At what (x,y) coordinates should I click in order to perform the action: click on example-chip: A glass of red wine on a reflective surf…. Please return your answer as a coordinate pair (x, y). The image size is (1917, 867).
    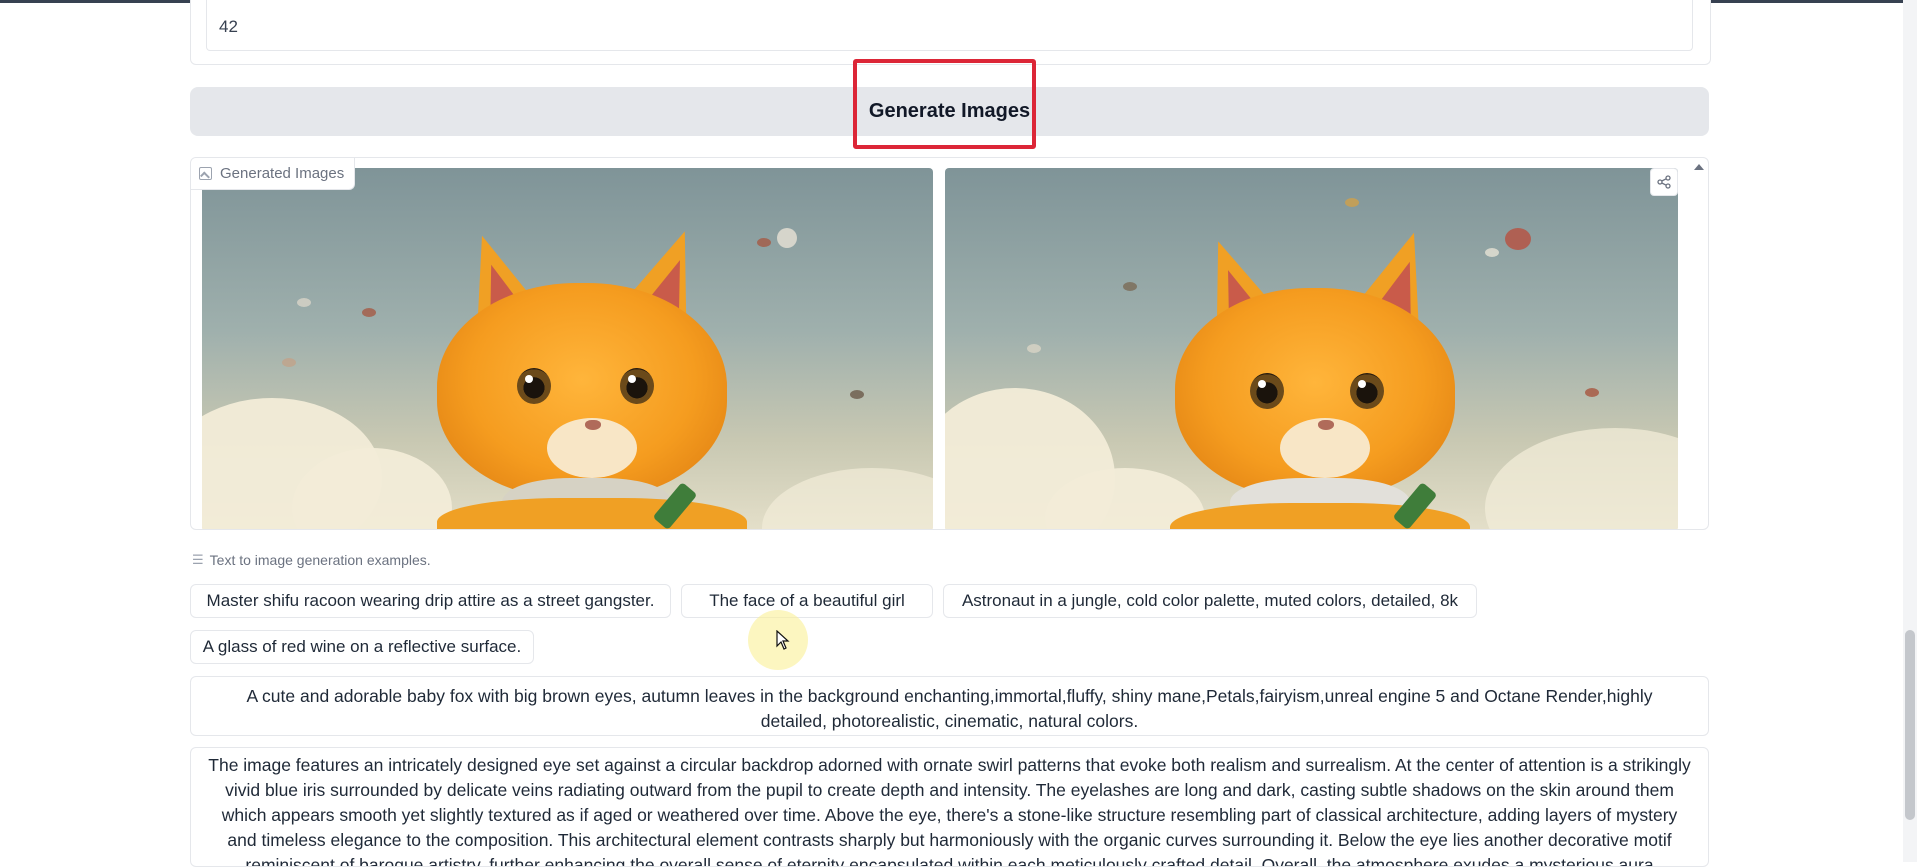
    Looking at the image, I should click on (362, 647).